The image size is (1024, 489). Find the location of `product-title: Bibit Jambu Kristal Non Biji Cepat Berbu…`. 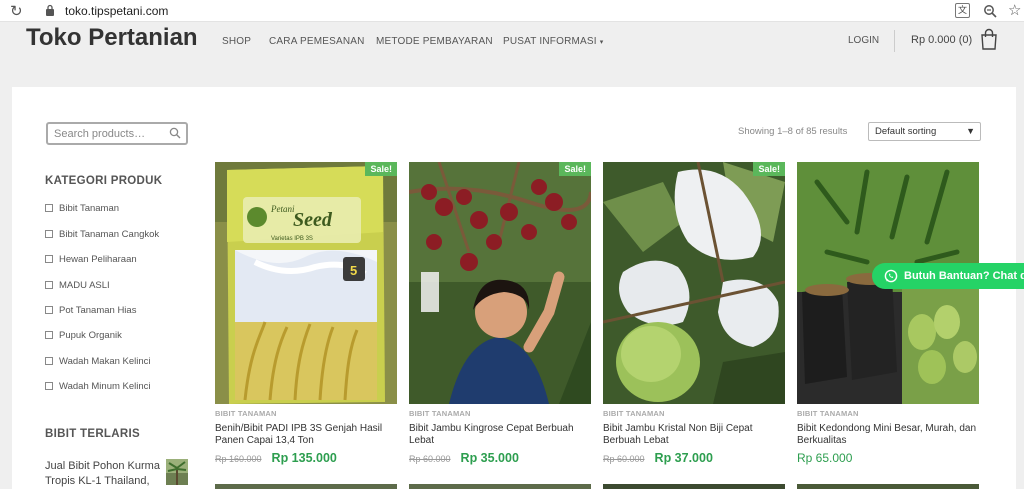

product-title: Bibit Jambu Kristal Non Biji Cepat Berbu… is located at coordinates (694, 435).